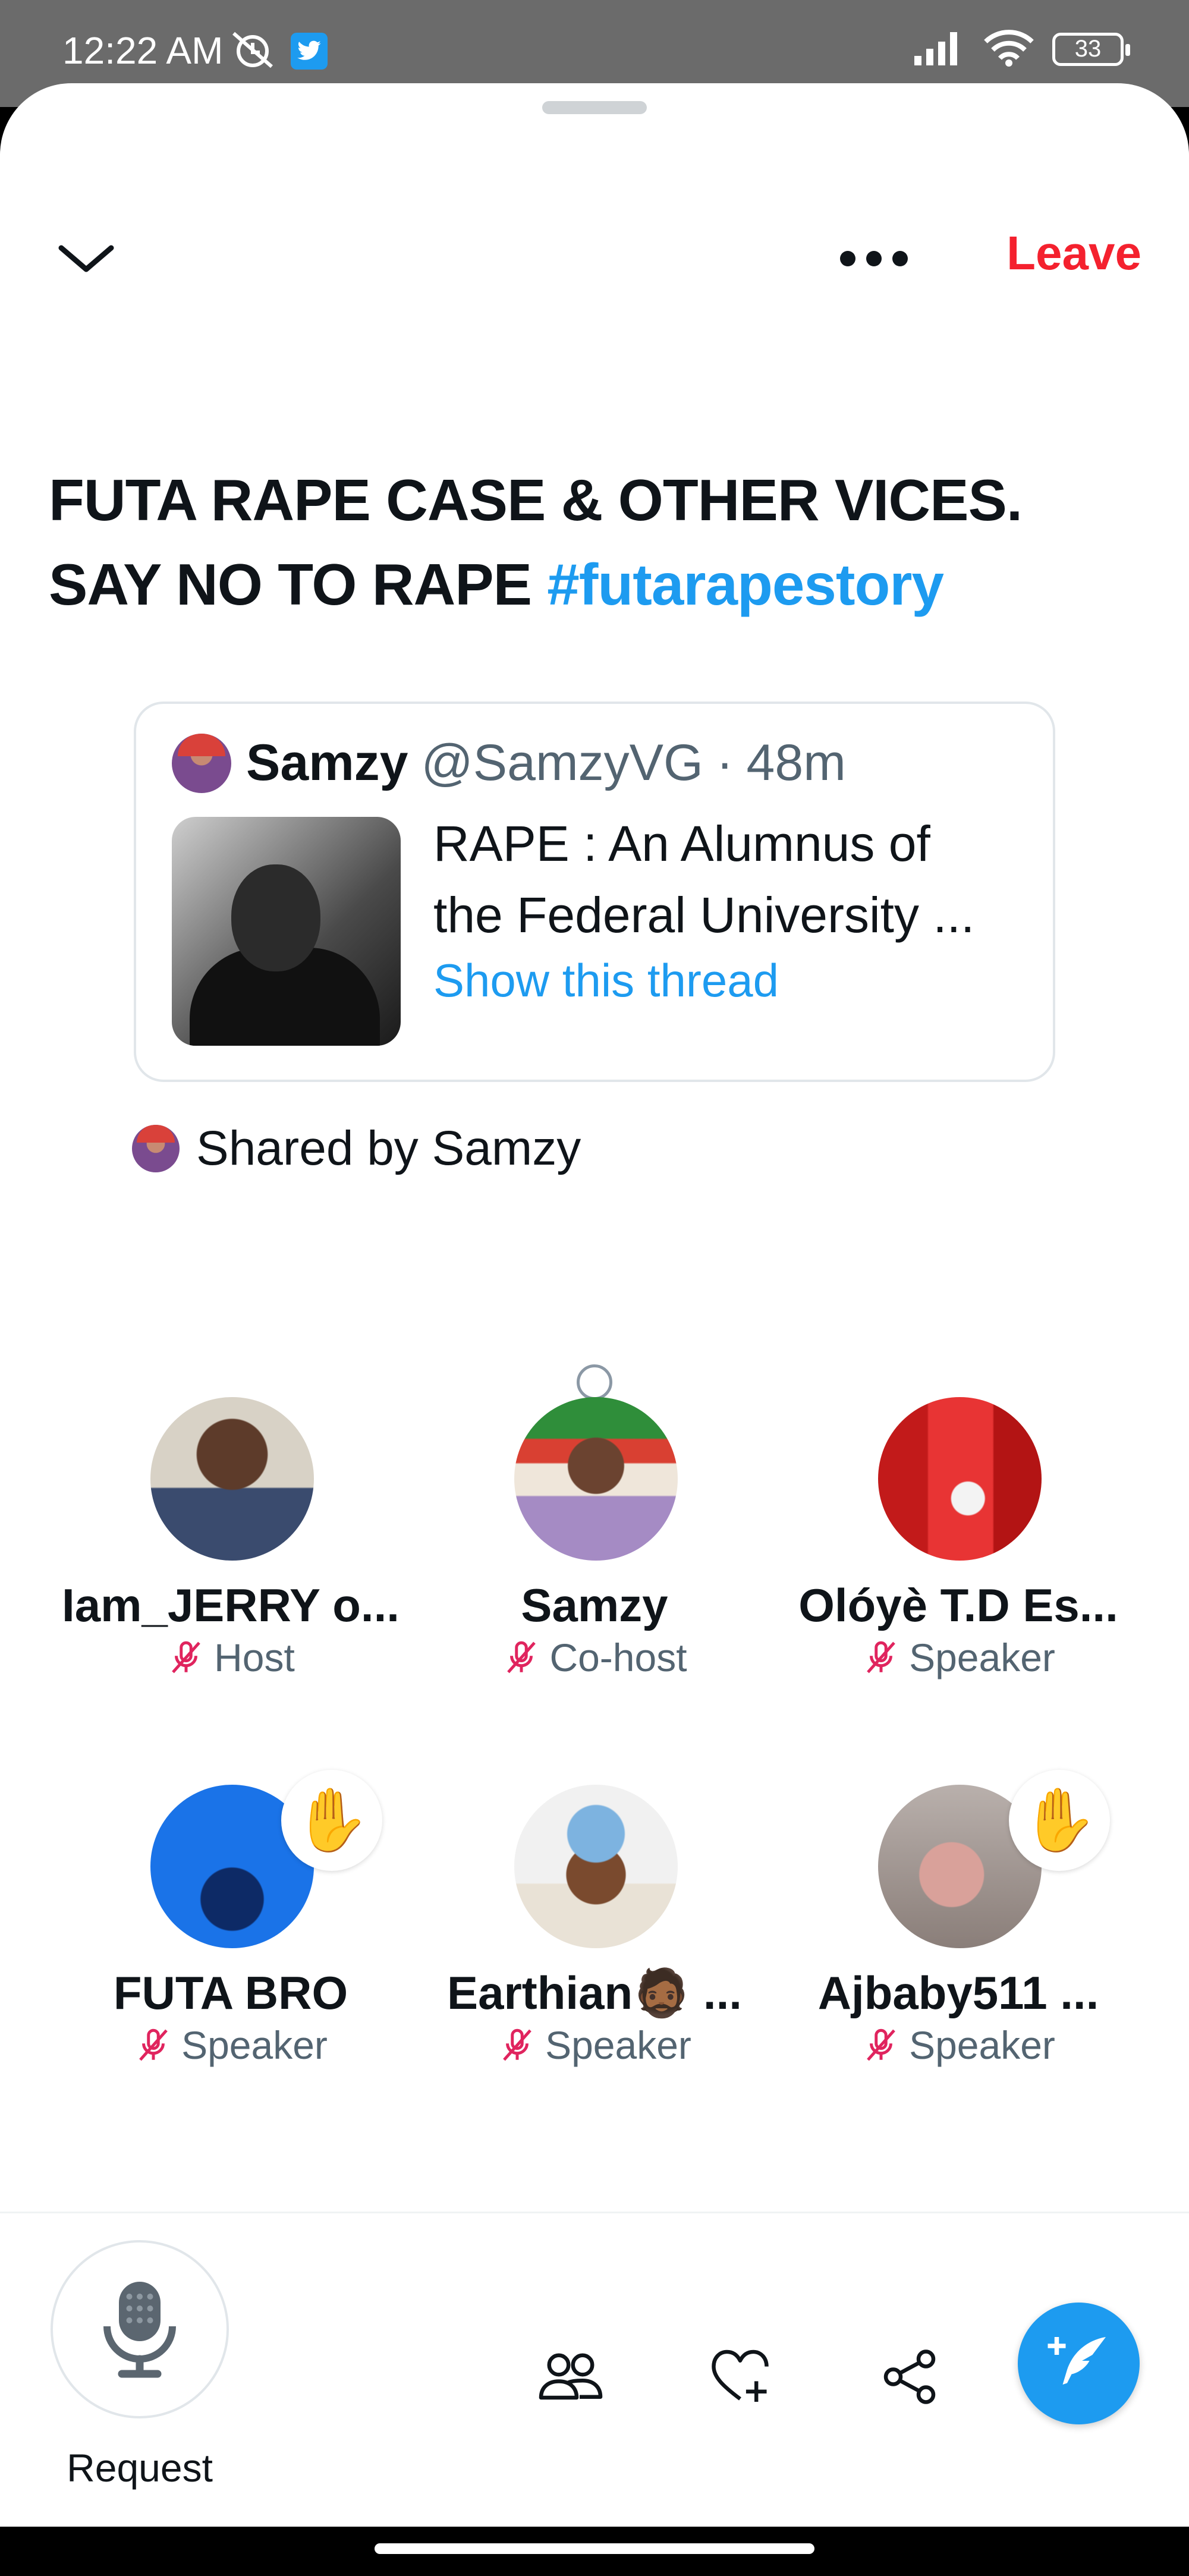  What do you see at coordinates (594, 1382) in the screenshot?
I see `loading-indicator` at bounding box center [594, 1382].